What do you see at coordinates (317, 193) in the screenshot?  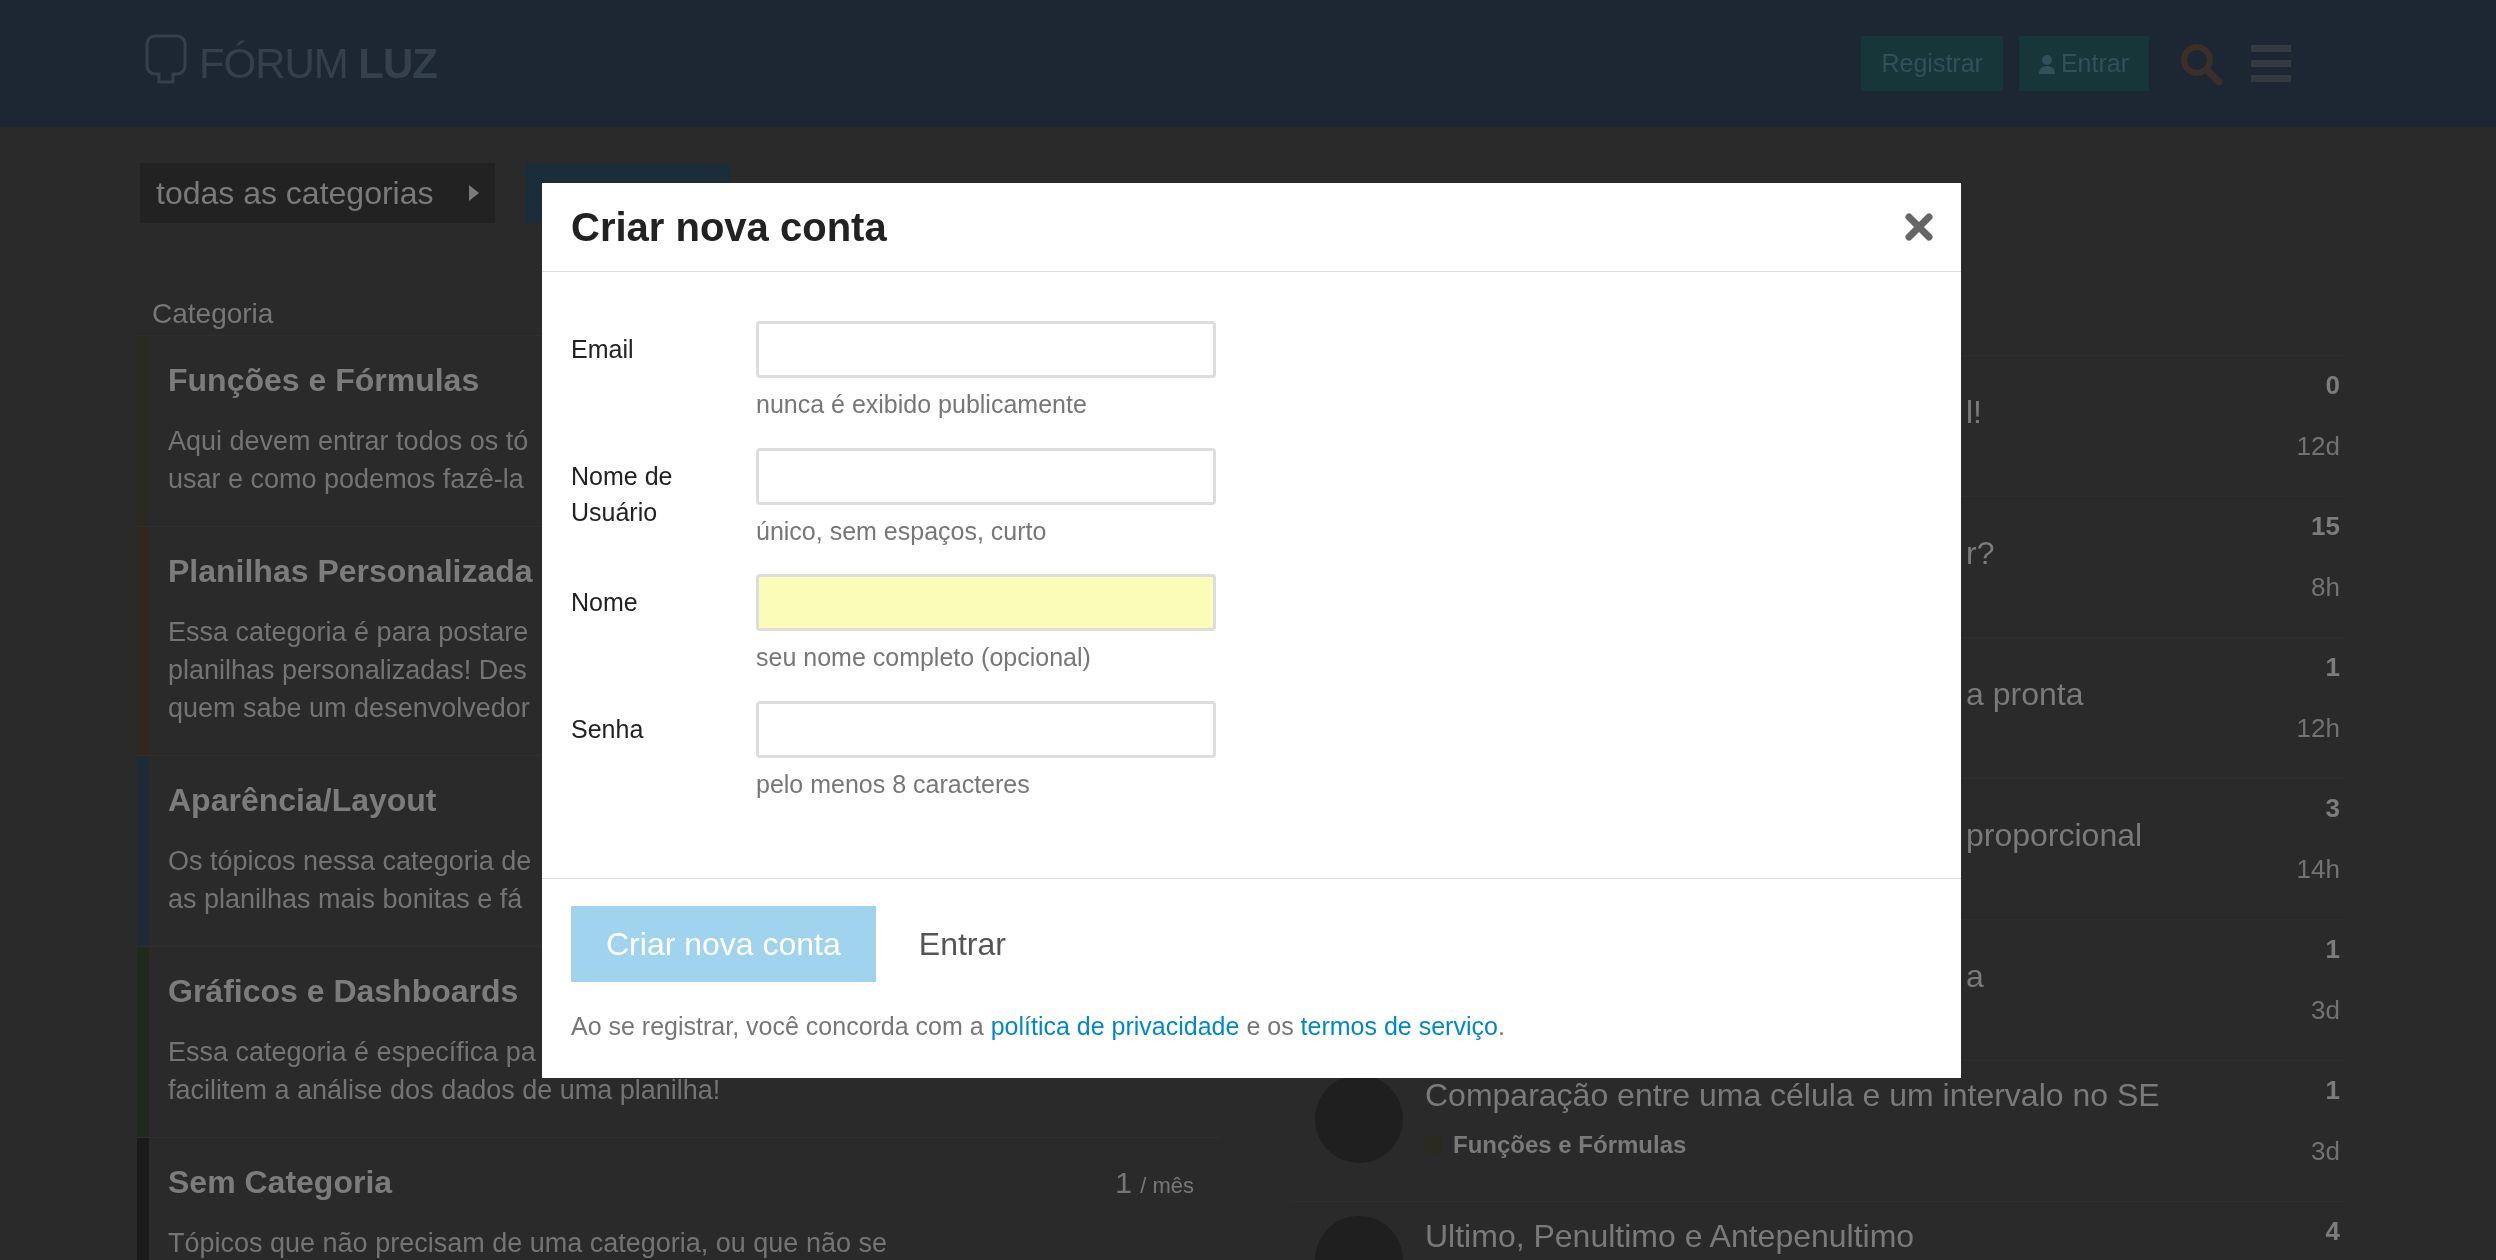 I see `category-dropdown: todas as categorias` at bounding box center [317, 193].